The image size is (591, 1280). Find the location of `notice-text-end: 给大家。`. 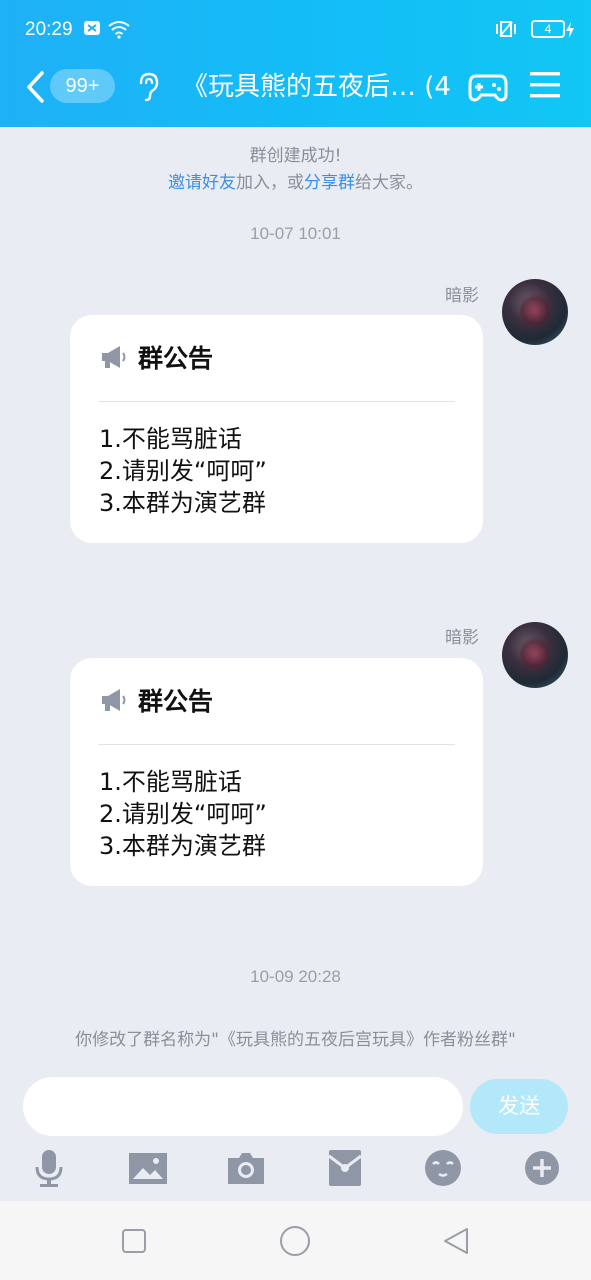

notice-text-end: 给大家。 is located at coordinates (389, 183).